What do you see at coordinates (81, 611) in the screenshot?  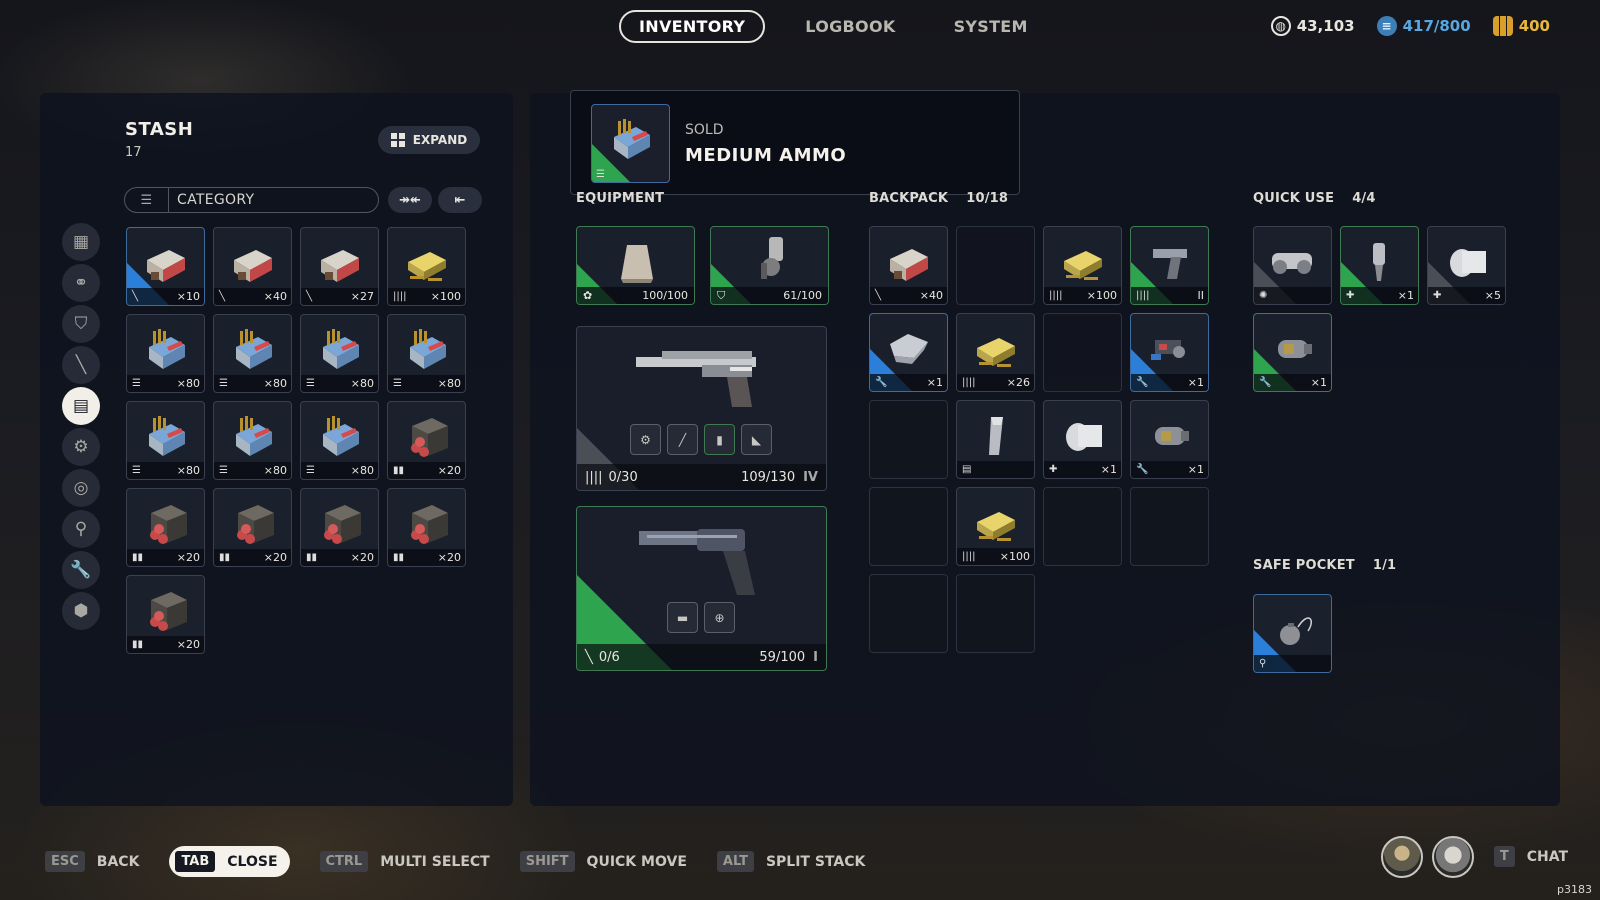 I see `box-icon: ⬢` at bounding box center [81, 611].